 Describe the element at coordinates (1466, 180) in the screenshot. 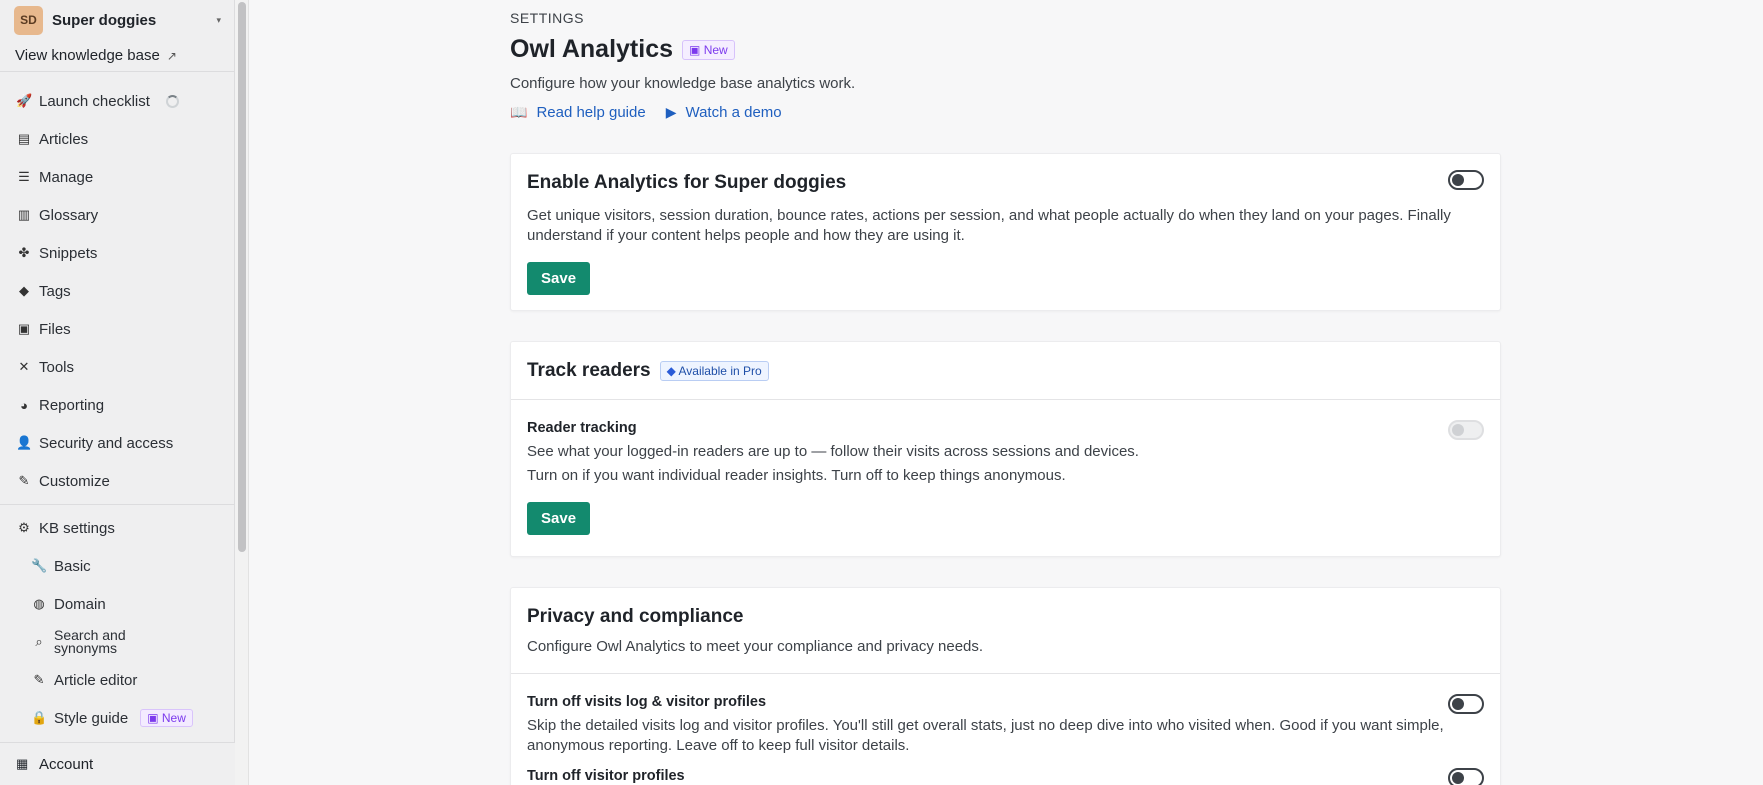

I see `enable-analytics-toggle` at that location.